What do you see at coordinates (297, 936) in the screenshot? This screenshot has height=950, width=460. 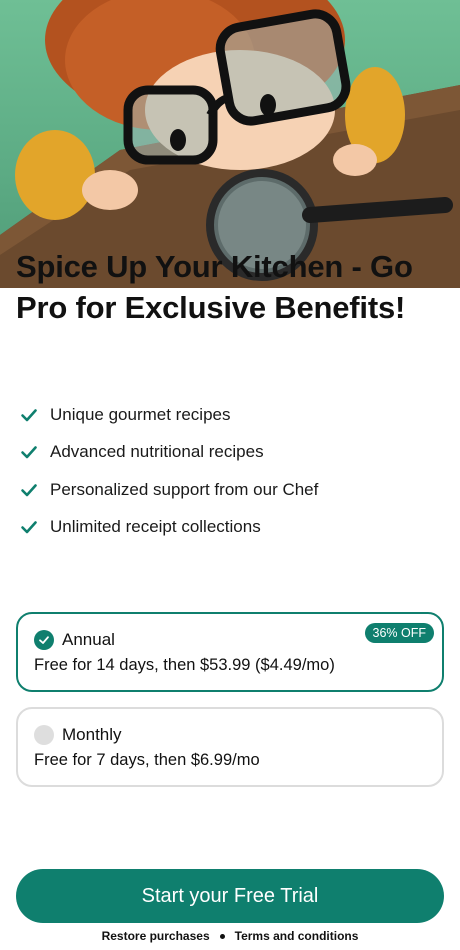 I see `terms-link: Terms and conditions` at bounding box center [297, 936].